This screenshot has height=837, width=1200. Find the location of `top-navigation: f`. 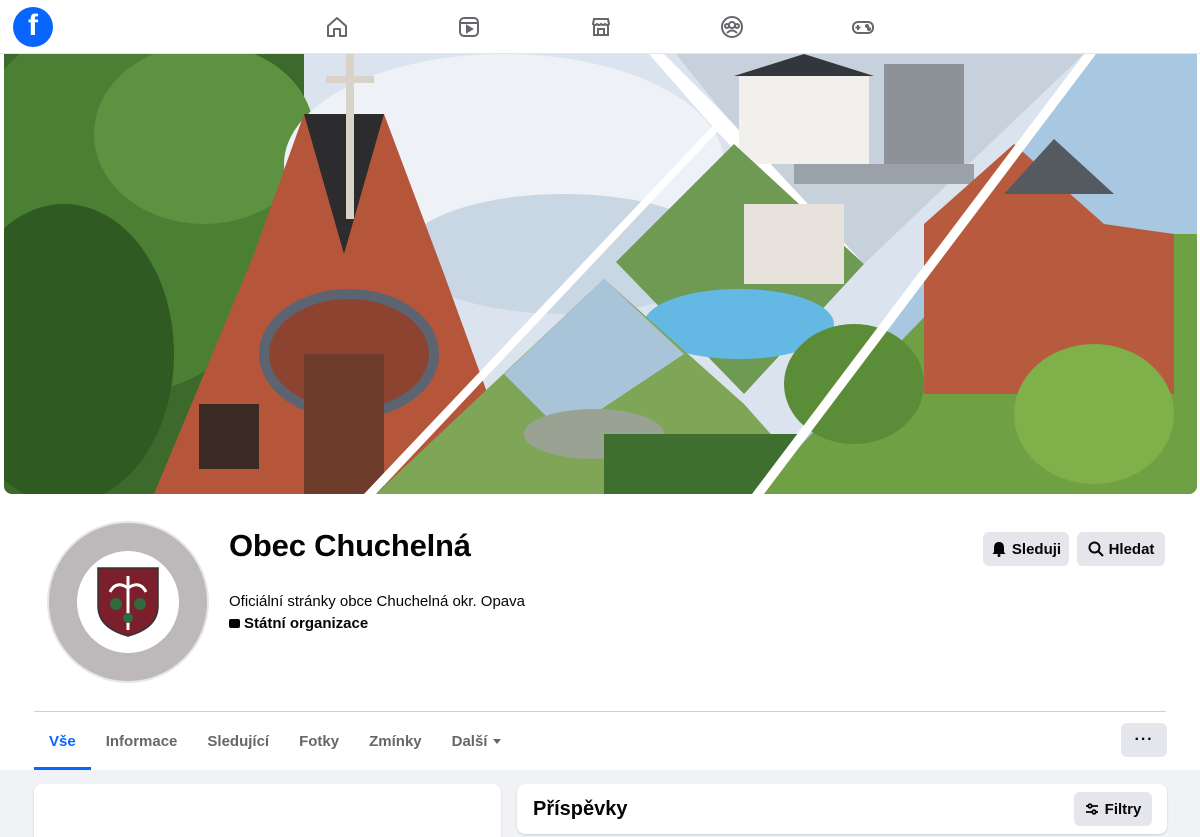

top-navigation: f is located at coordinates (600, 27).